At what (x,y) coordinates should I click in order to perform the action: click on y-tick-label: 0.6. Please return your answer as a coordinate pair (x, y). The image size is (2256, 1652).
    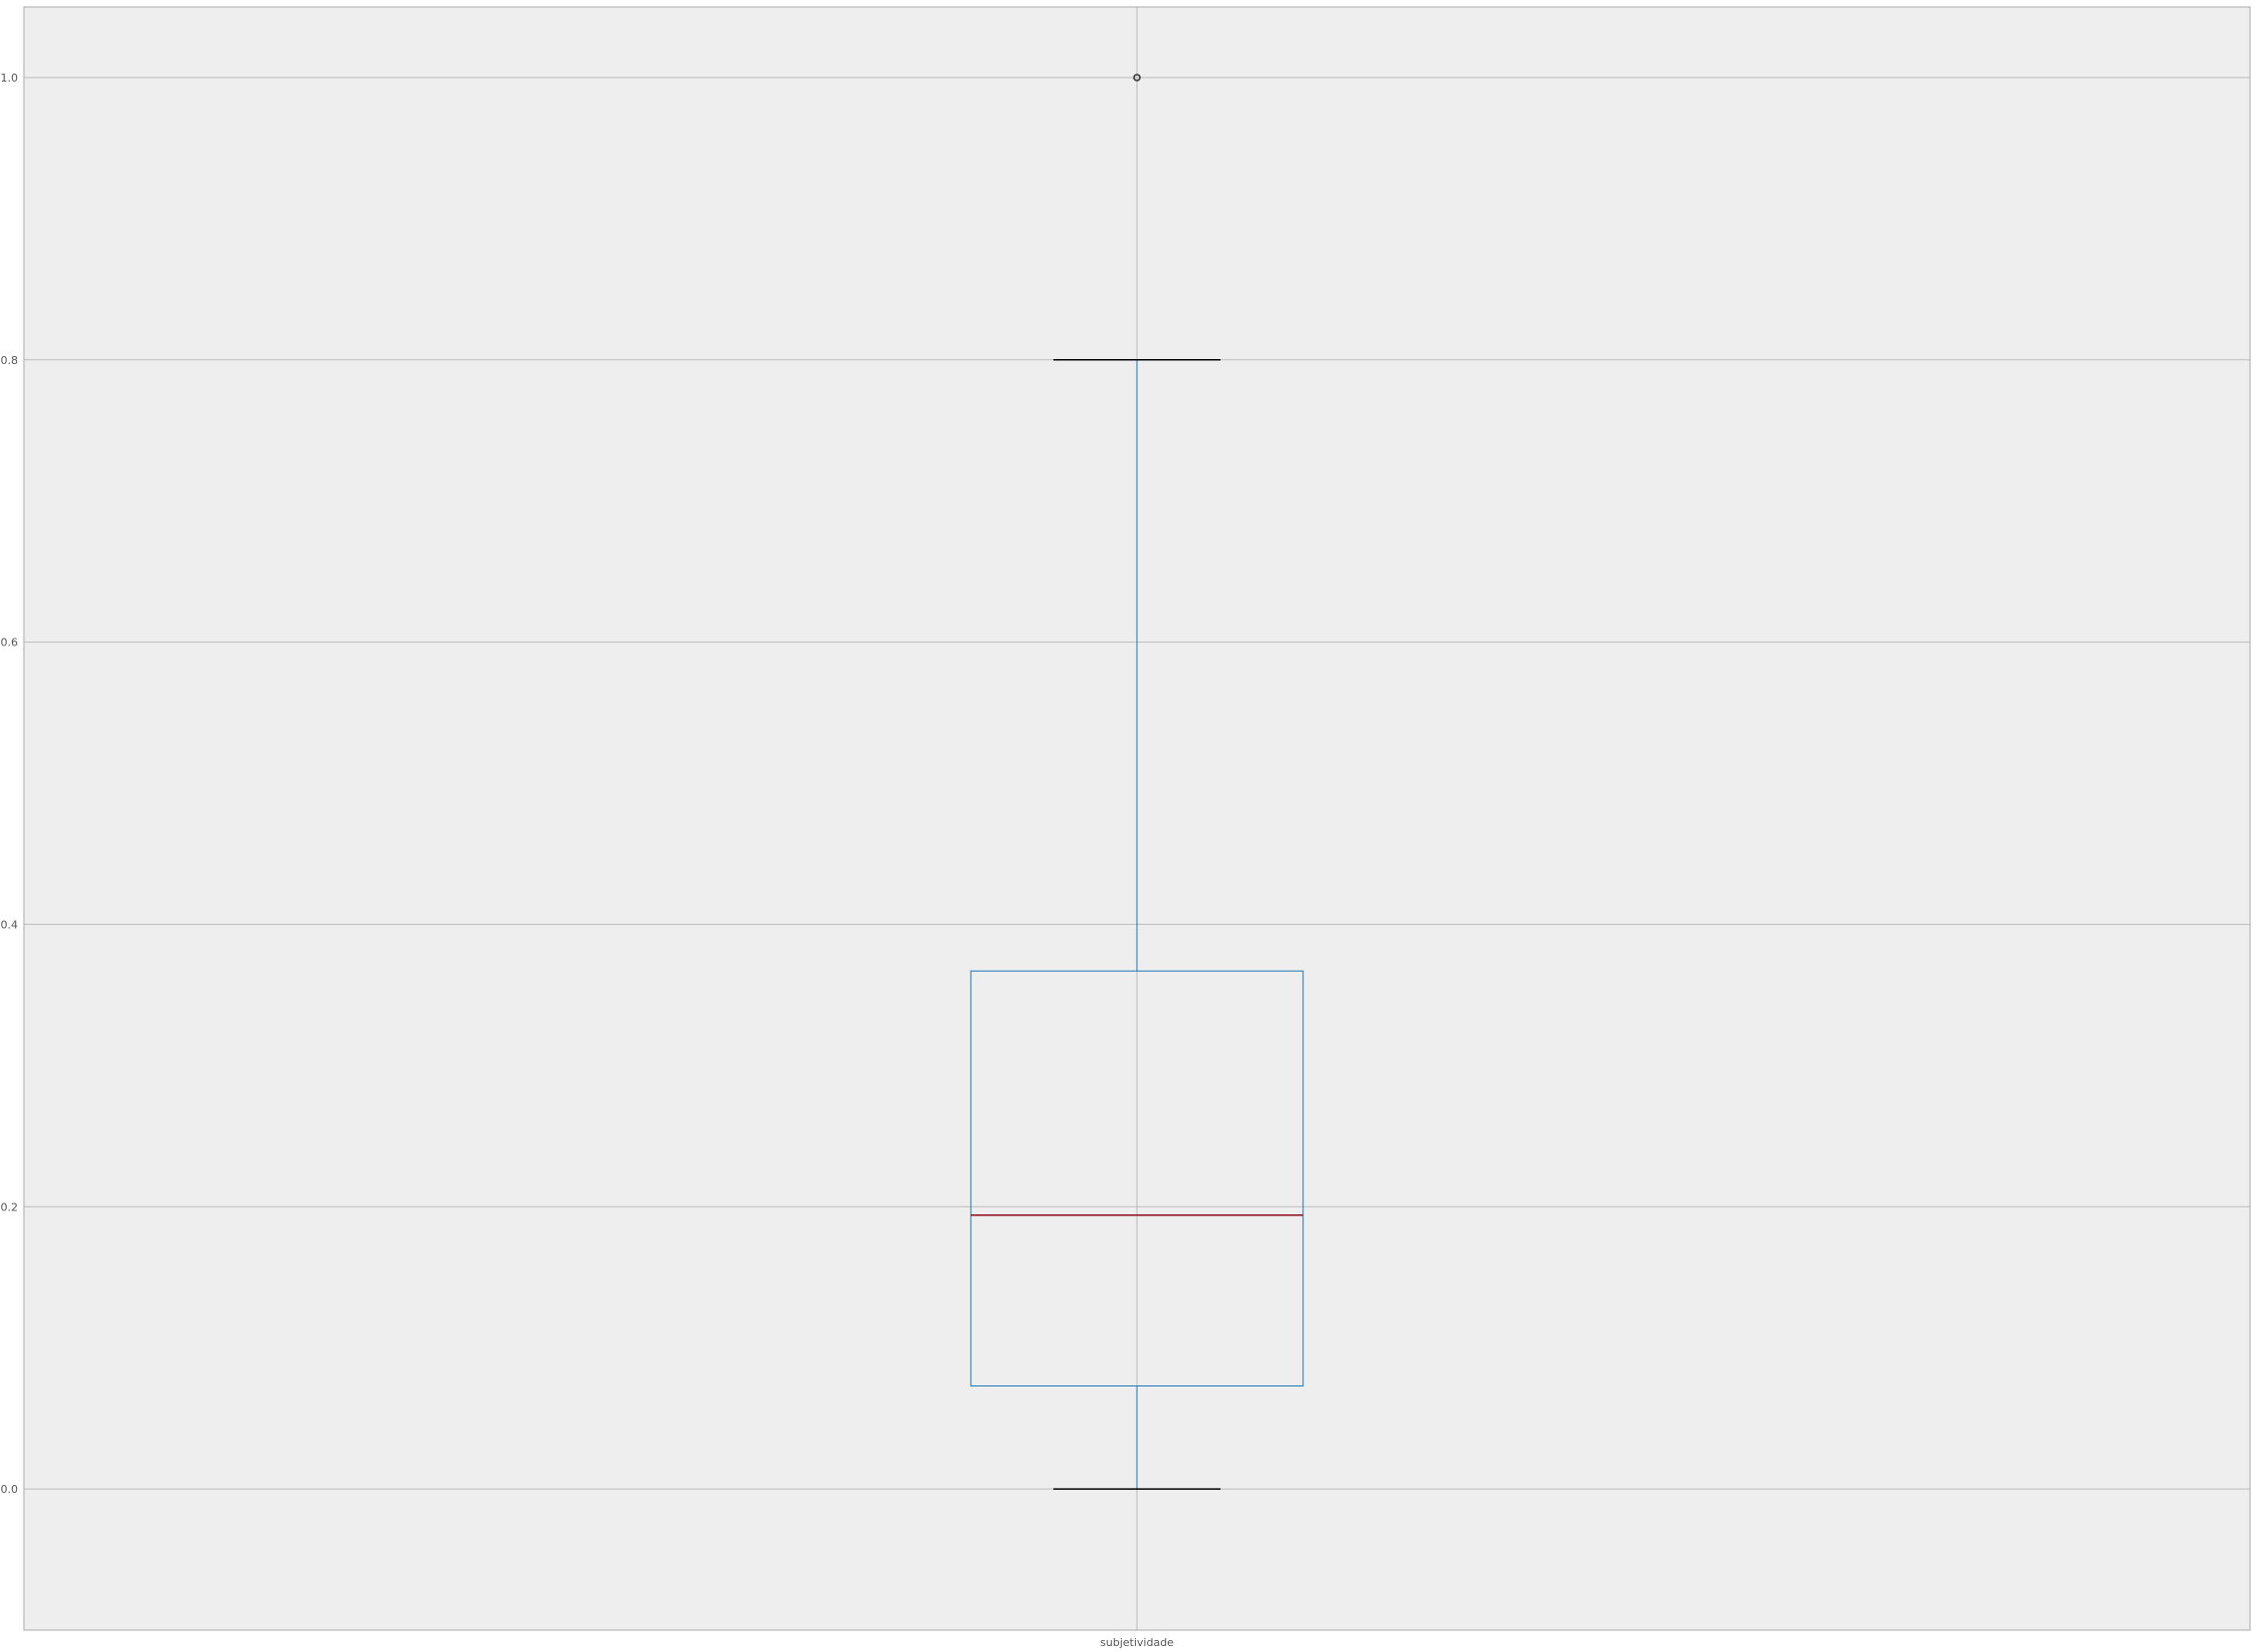
    Looking at the image, I should click on (10, 643).